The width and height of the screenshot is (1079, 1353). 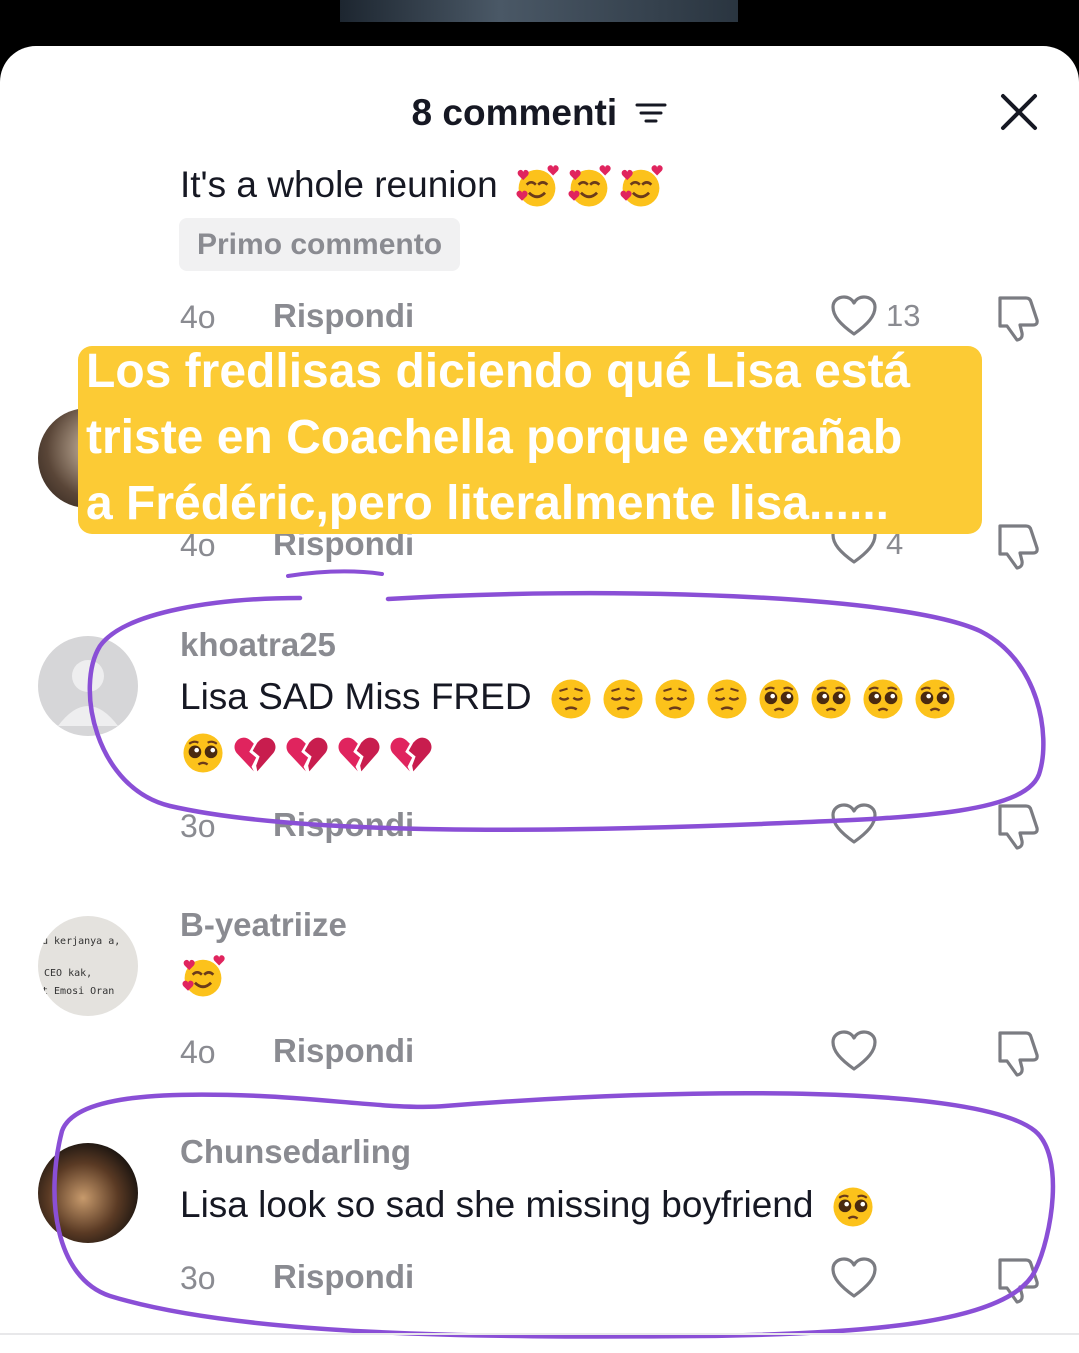 I want to click on comment-username: Chunsedarling, so click(x=295, y=1152).